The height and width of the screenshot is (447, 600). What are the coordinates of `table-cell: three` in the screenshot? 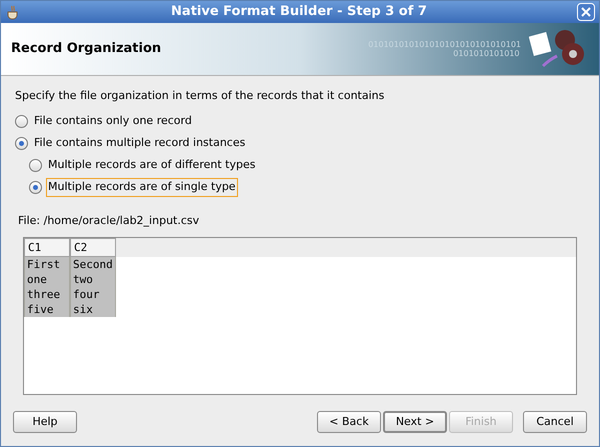 It's located at (47, 294).